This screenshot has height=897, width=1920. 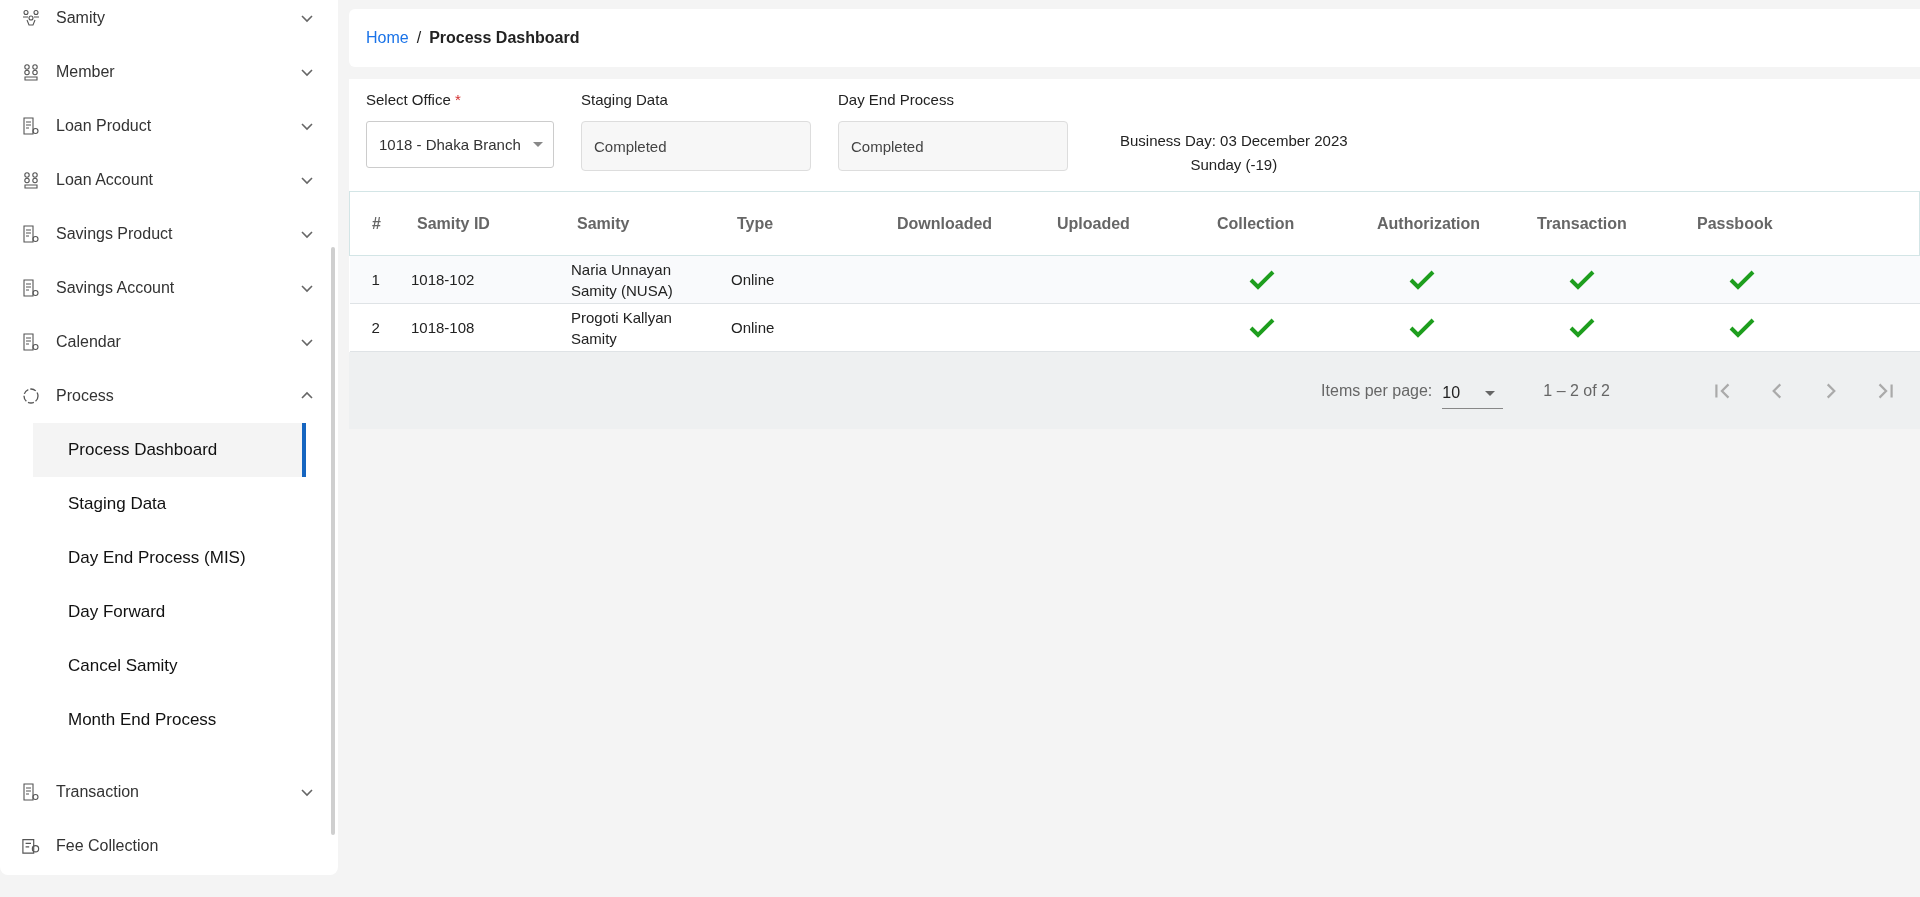 I want to click on nav-item: Fee Collection, so click(x=169, y=846).